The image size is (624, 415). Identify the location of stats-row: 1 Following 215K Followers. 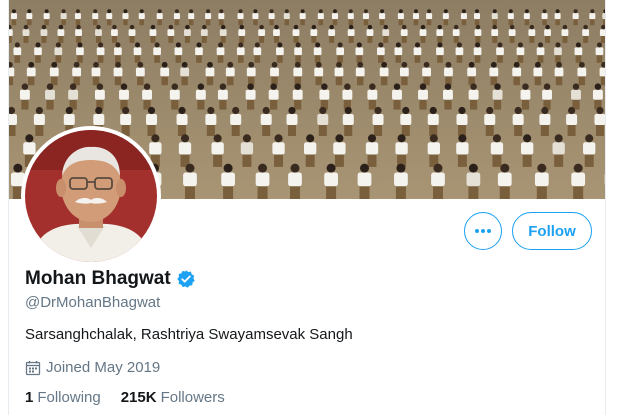
(135, 397).